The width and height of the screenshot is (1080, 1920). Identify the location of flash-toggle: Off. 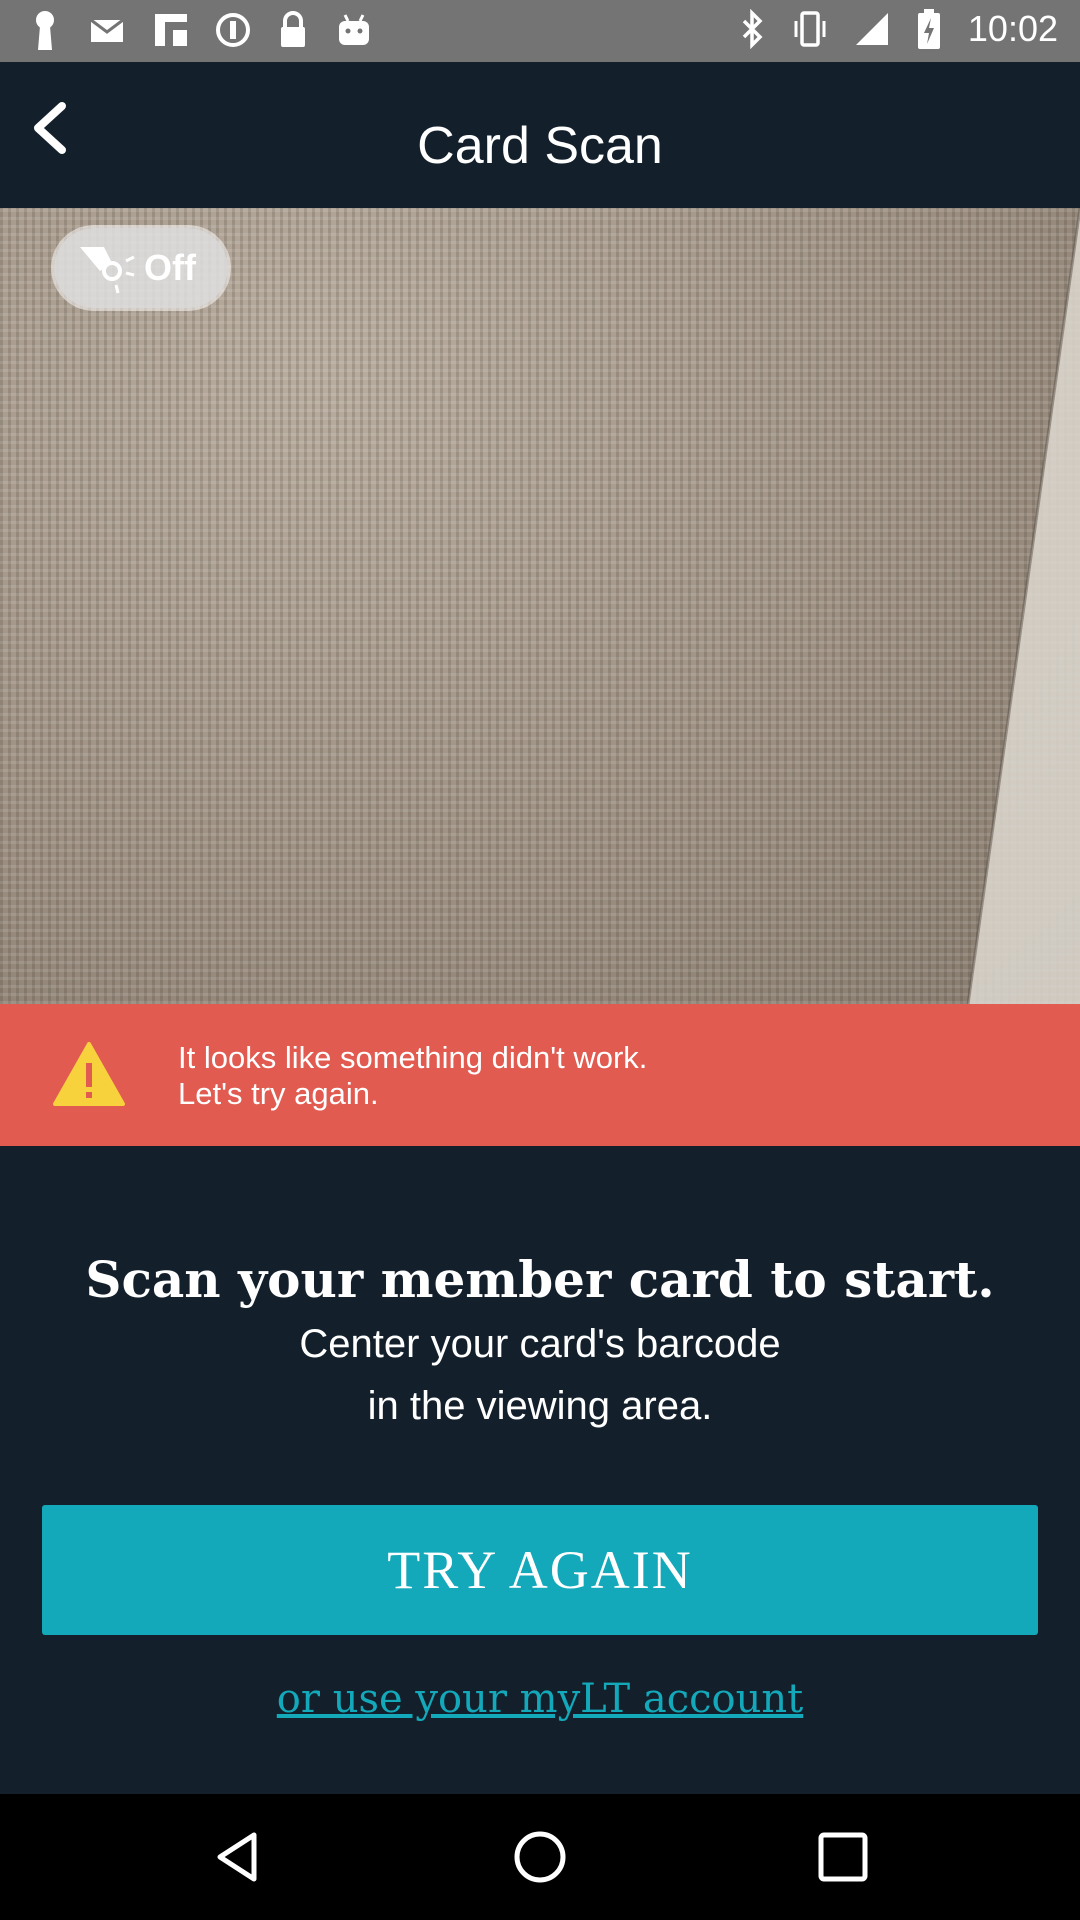
(141, 268).